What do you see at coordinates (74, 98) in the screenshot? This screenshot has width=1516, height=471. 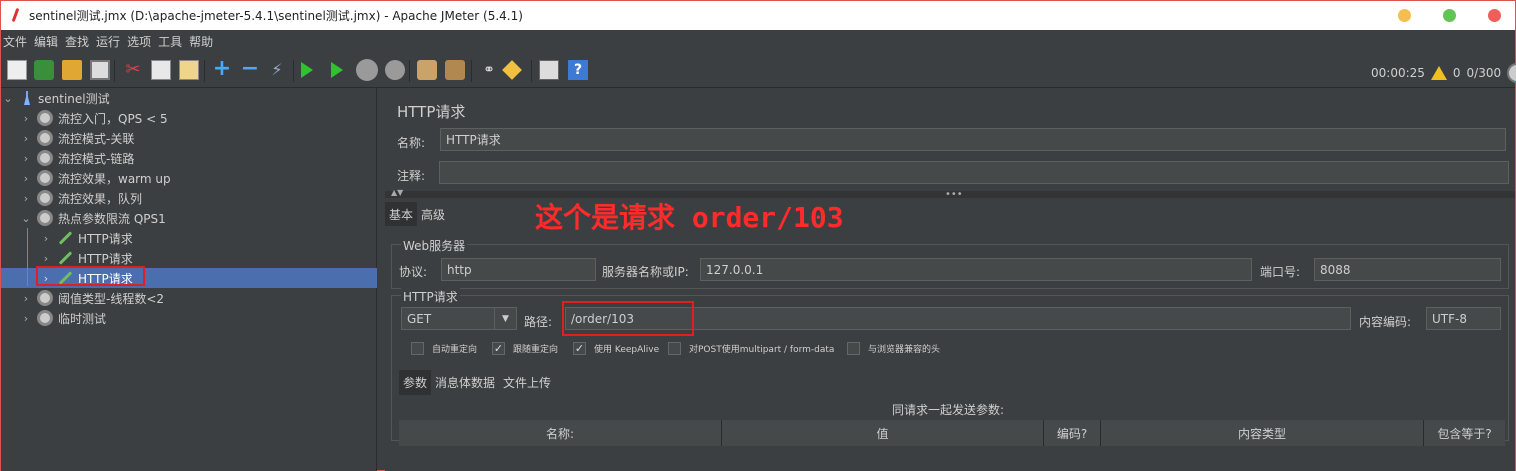 I see `tree-root-label: sentinel测试` at bounding box center [74, 98].